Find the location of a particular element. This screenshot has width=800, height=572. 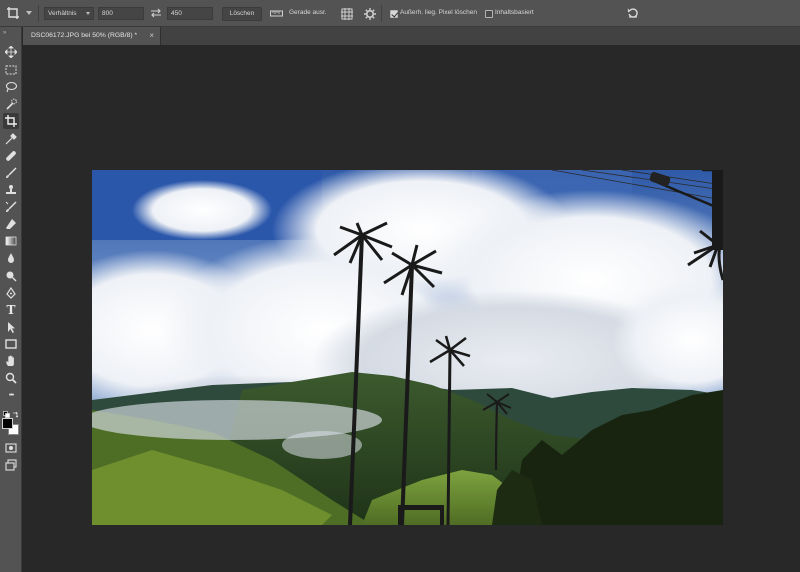

quick-selection-tool-icon is located at coordinates (11, 104).